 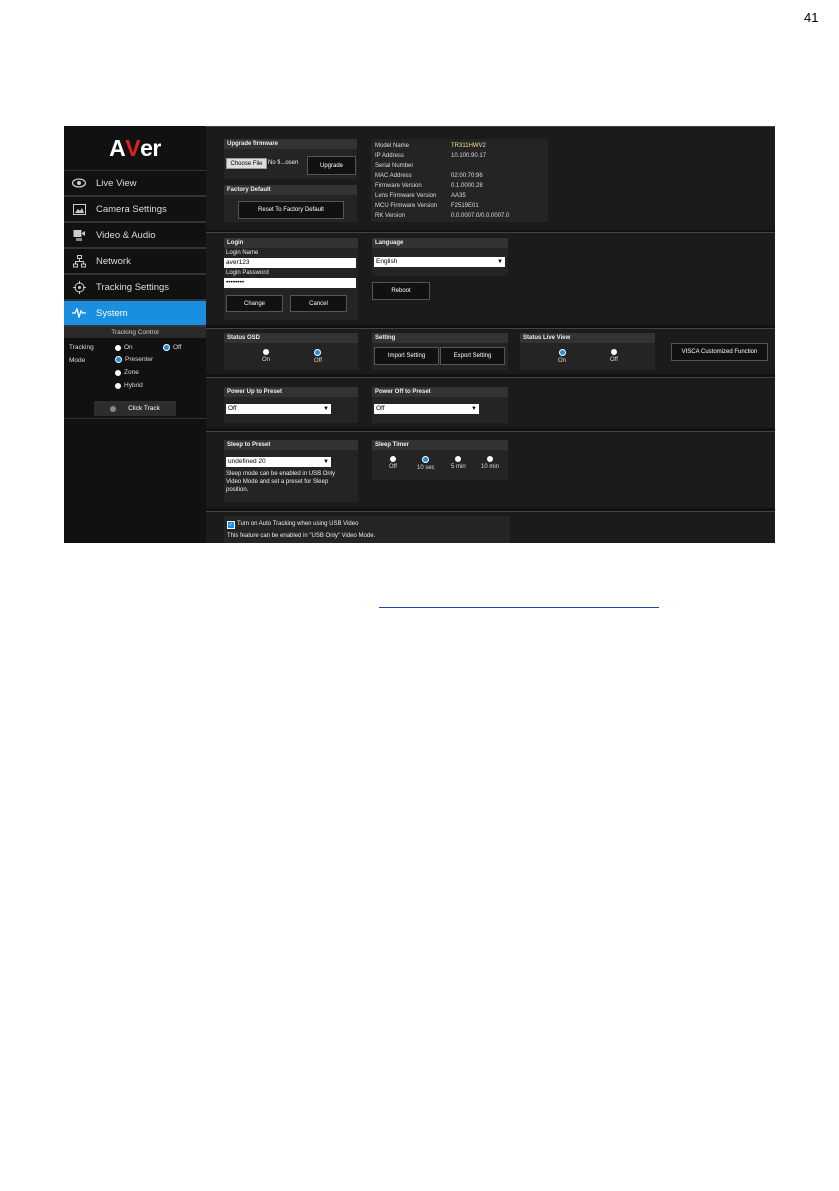 I want to click on power-off-select: Off ▼, so click(x=426, y=409).